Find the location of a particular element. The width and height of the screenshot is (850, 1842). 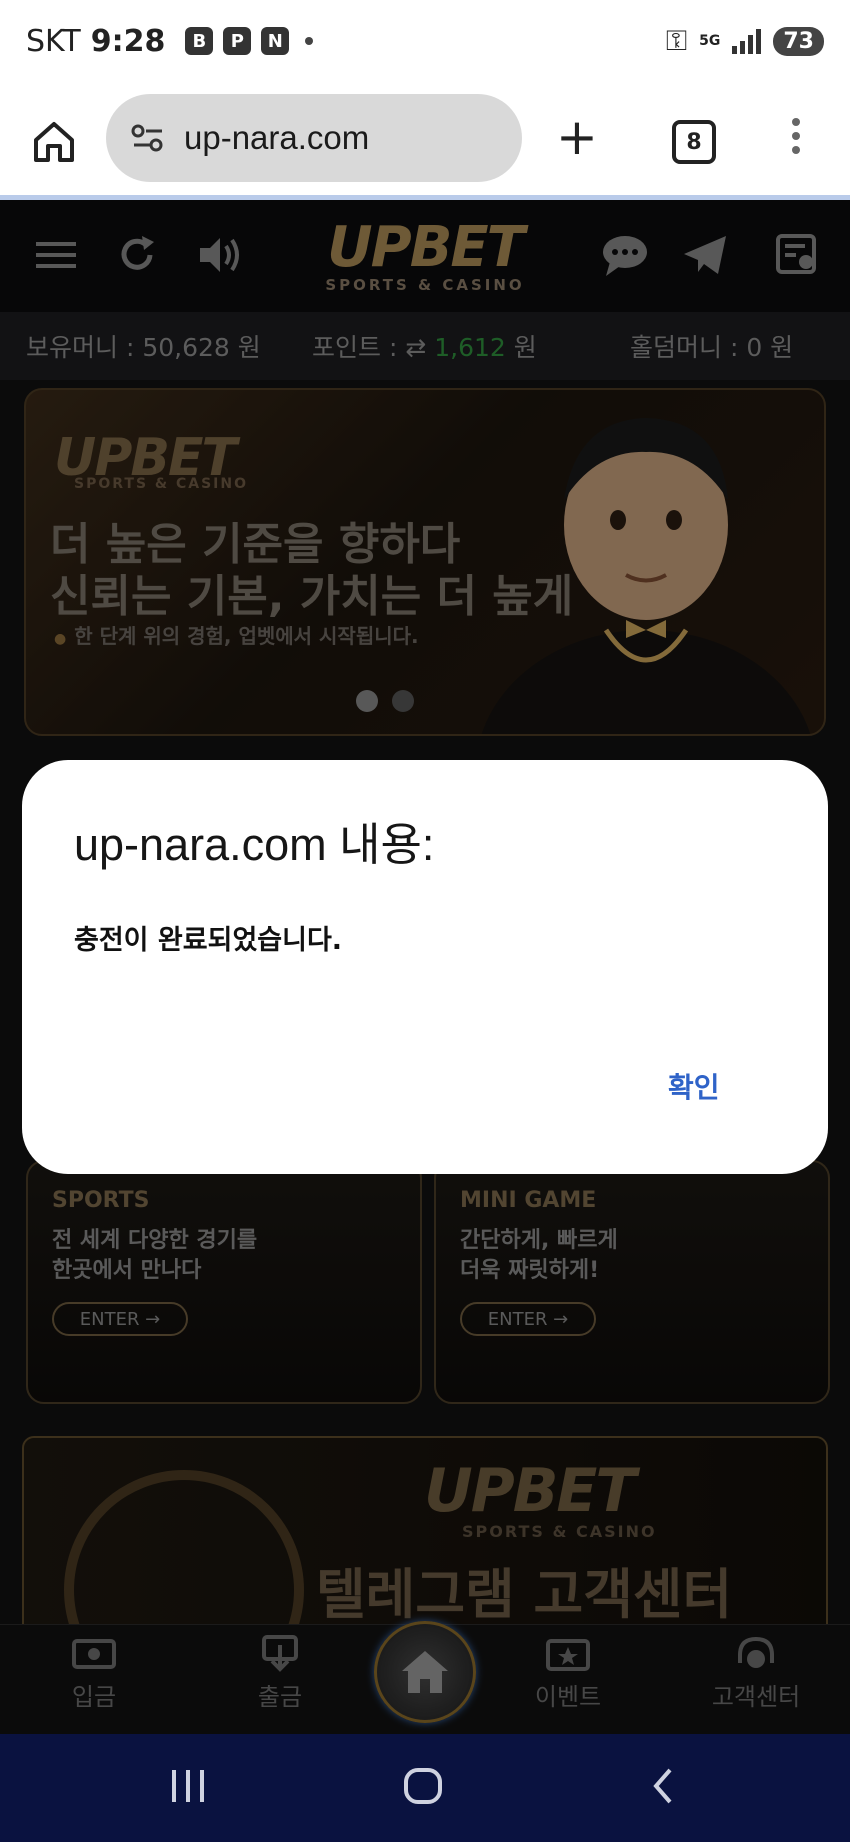

tab-switcher-button: 8 is located at coordinates (694, 142).